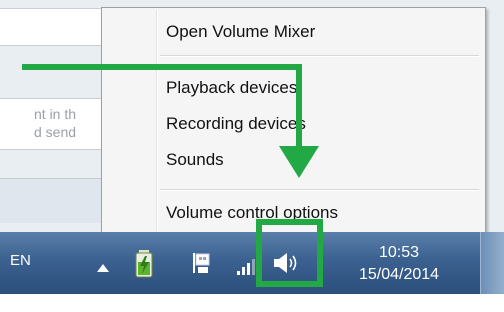 The image size is (504, 312). Describe the element at coordinates (299, 162) in the screenshot. I see `annotation-arrowhead` at that location.